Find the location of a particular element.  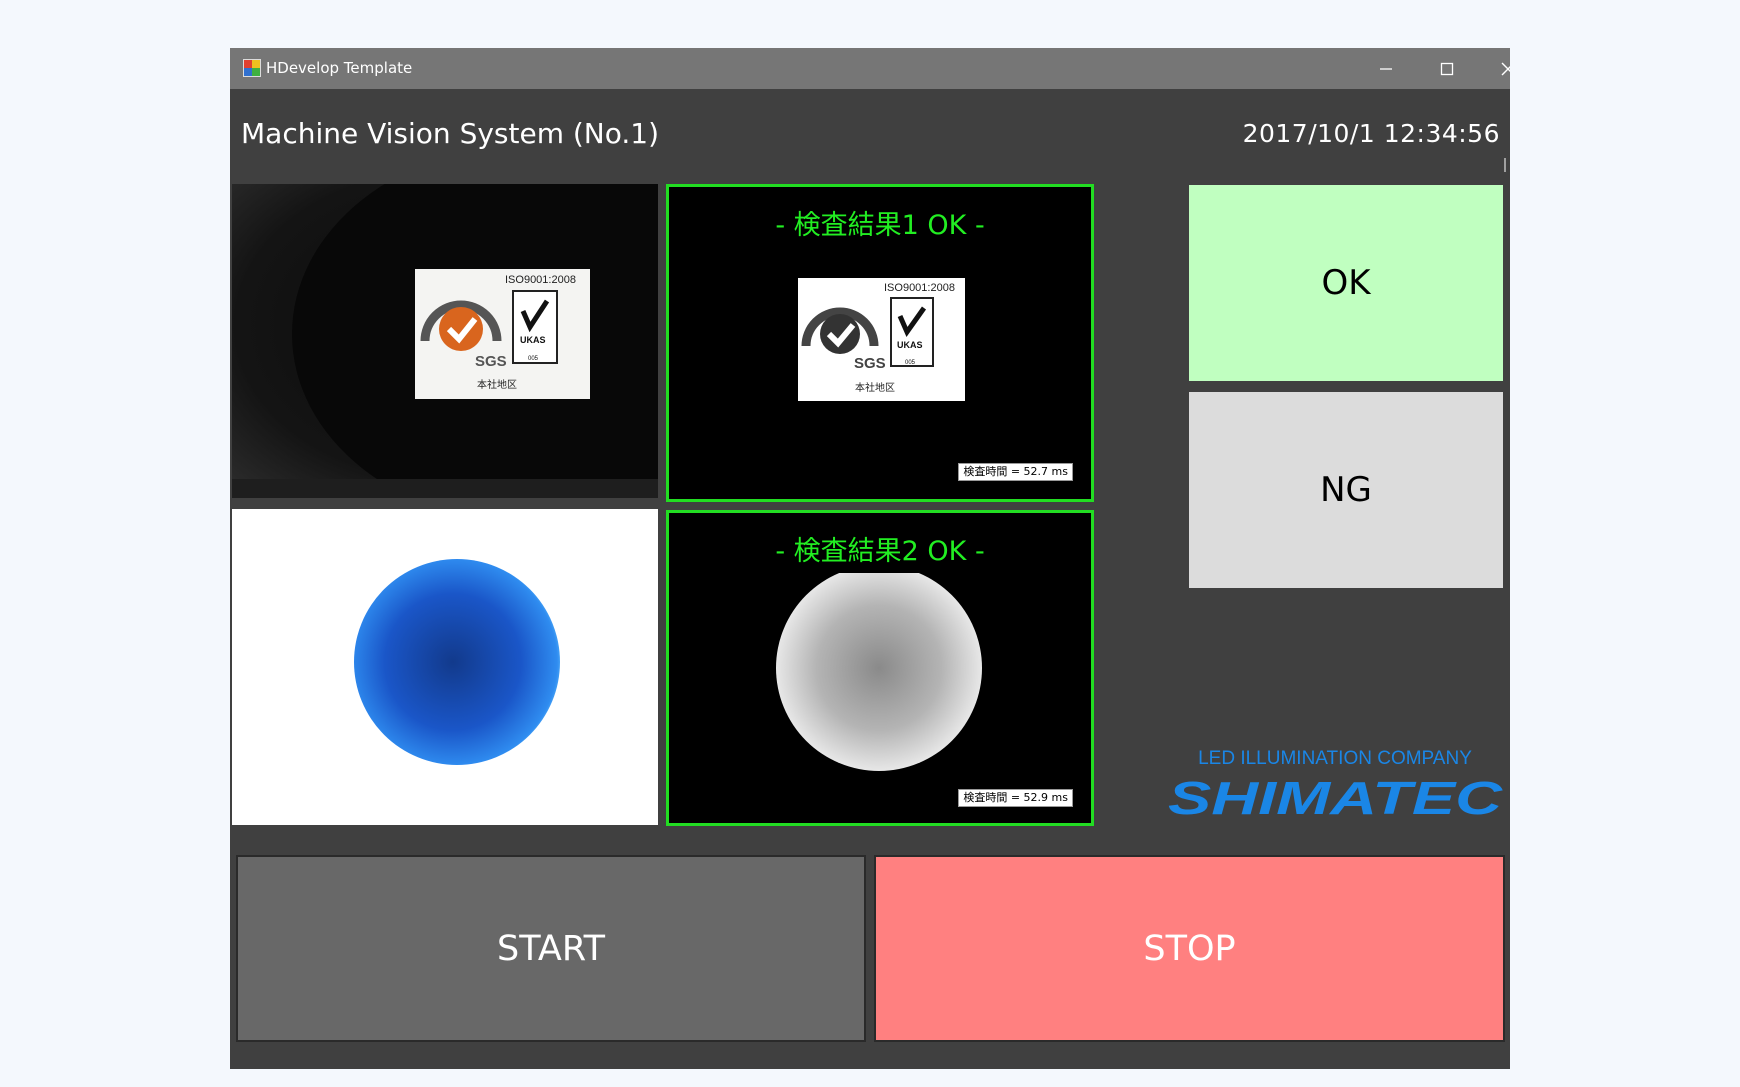

company-logo: LED ILLUMINATION COMPANY SHIMATEC is located at coordinates (1335, 788).